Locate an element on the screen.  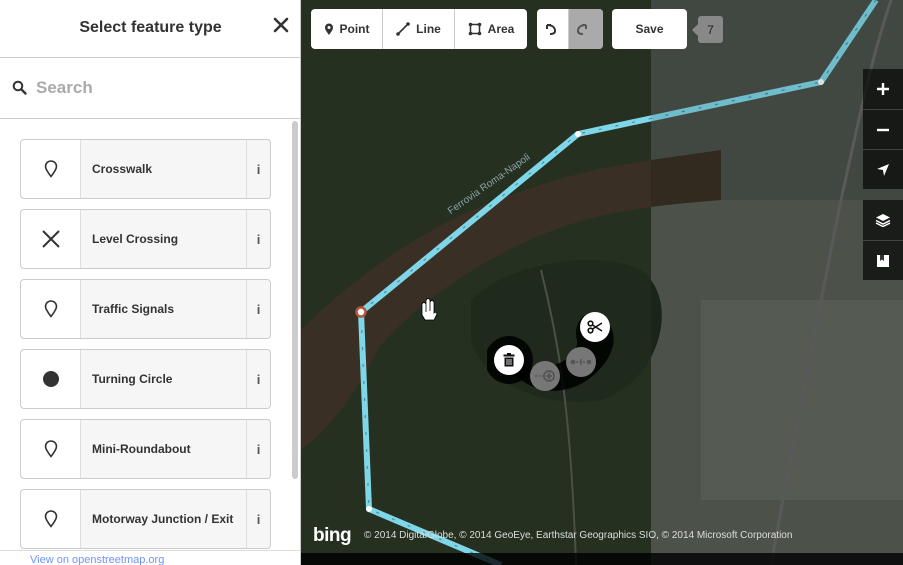
zoom-in-button is located at coordinates (883, 89).